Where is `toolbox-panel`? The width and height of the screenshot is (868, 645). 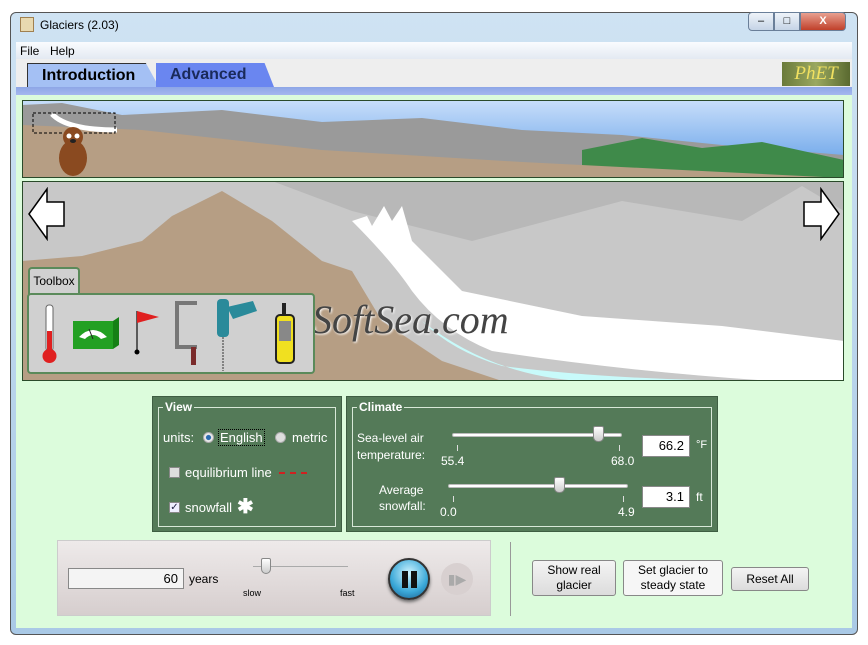 toolbox-panel is located at coordinates (171, 333).